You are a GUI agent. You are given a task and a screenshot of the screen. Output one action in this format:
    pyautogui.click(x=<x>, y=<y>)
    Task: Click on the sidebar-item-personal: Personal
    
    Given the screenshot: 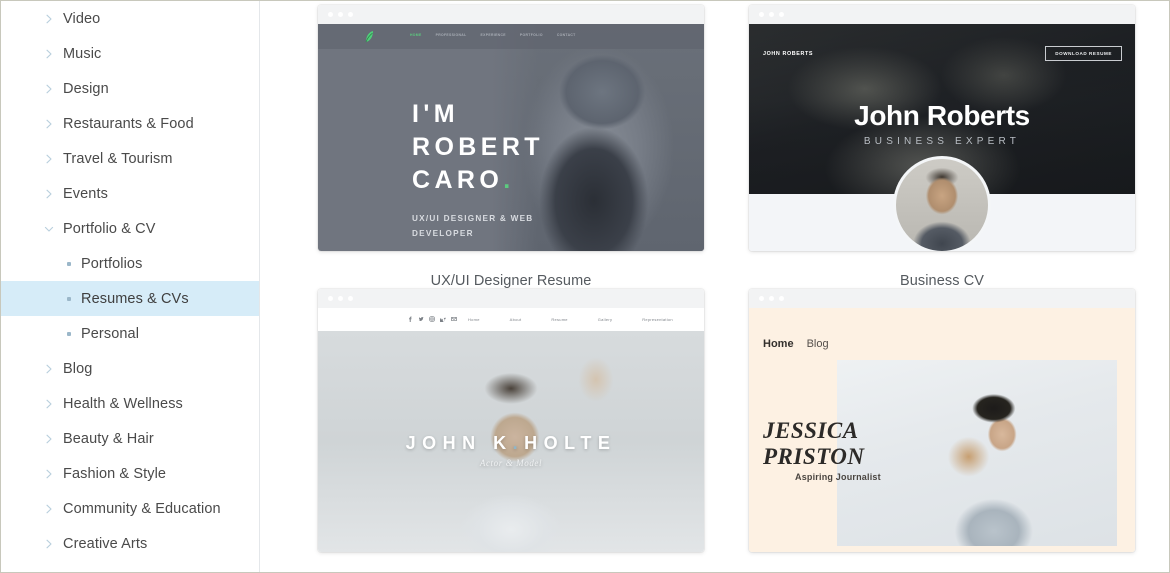 What is the action you would take?
    pyautogui.click(x=130, y=333)
    